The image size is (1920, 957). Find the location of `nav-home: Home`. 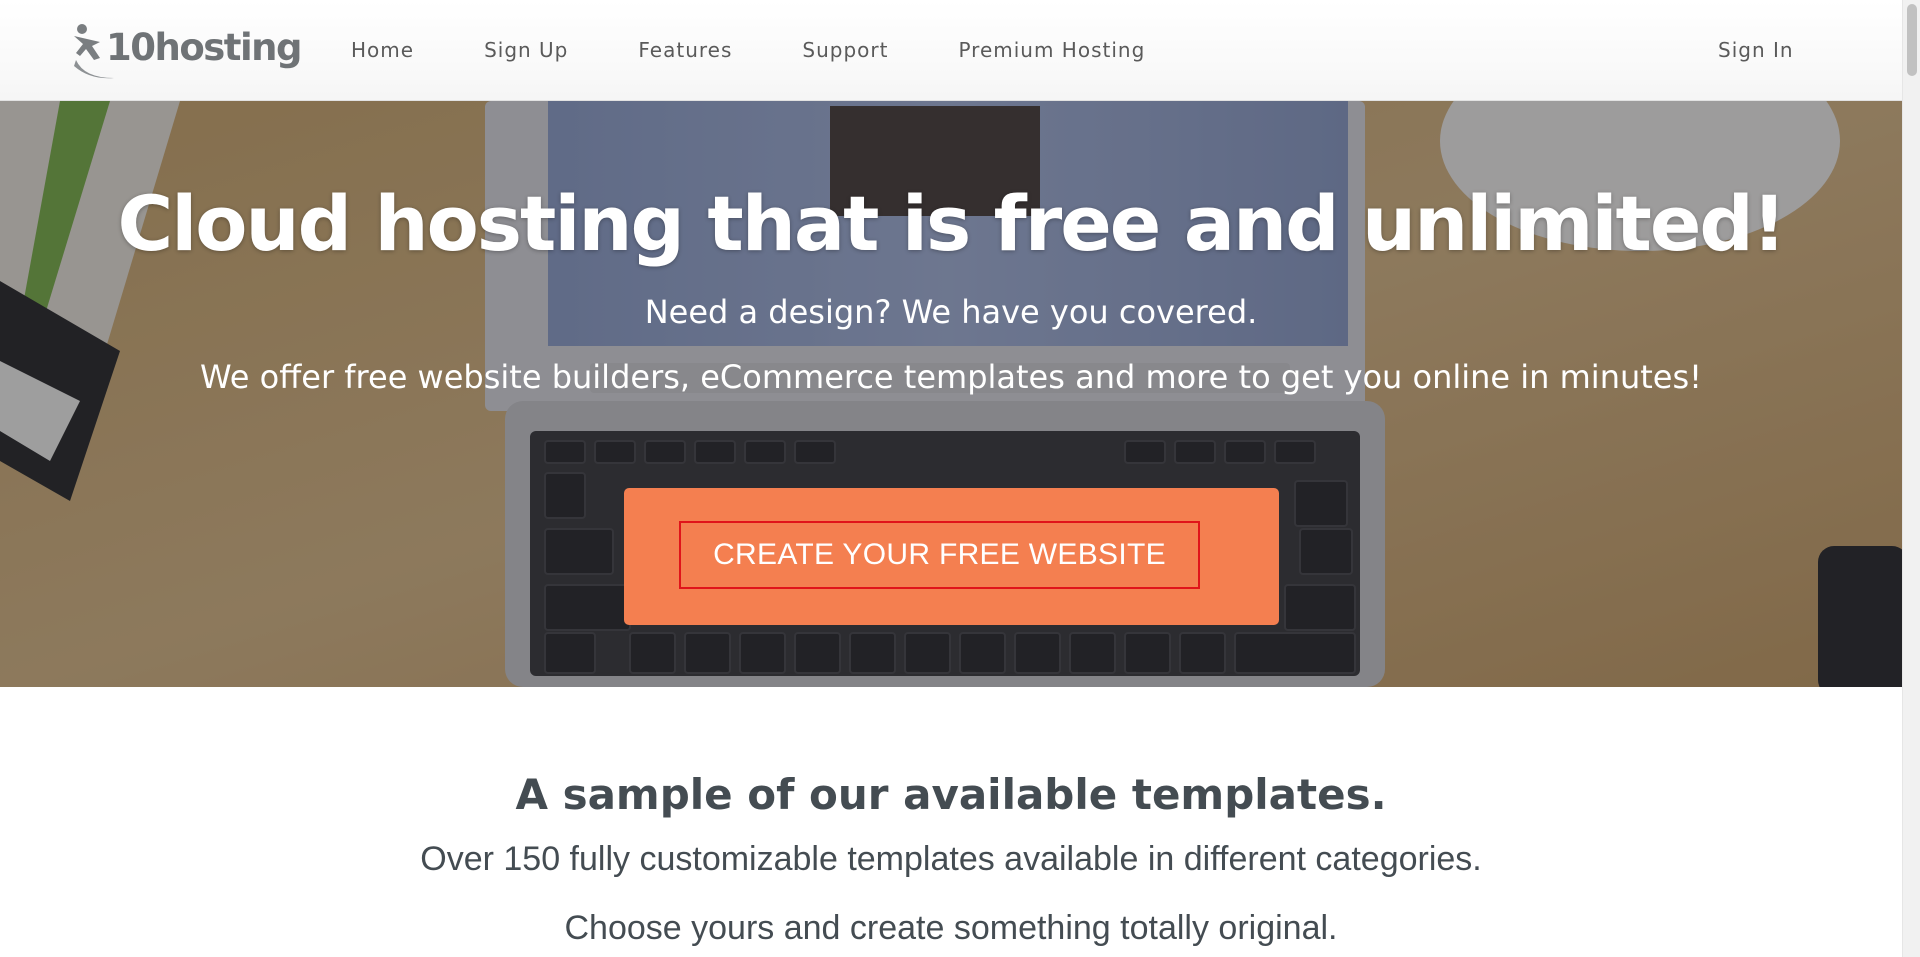

nav-home: Home is located at coordinates (382, 50).